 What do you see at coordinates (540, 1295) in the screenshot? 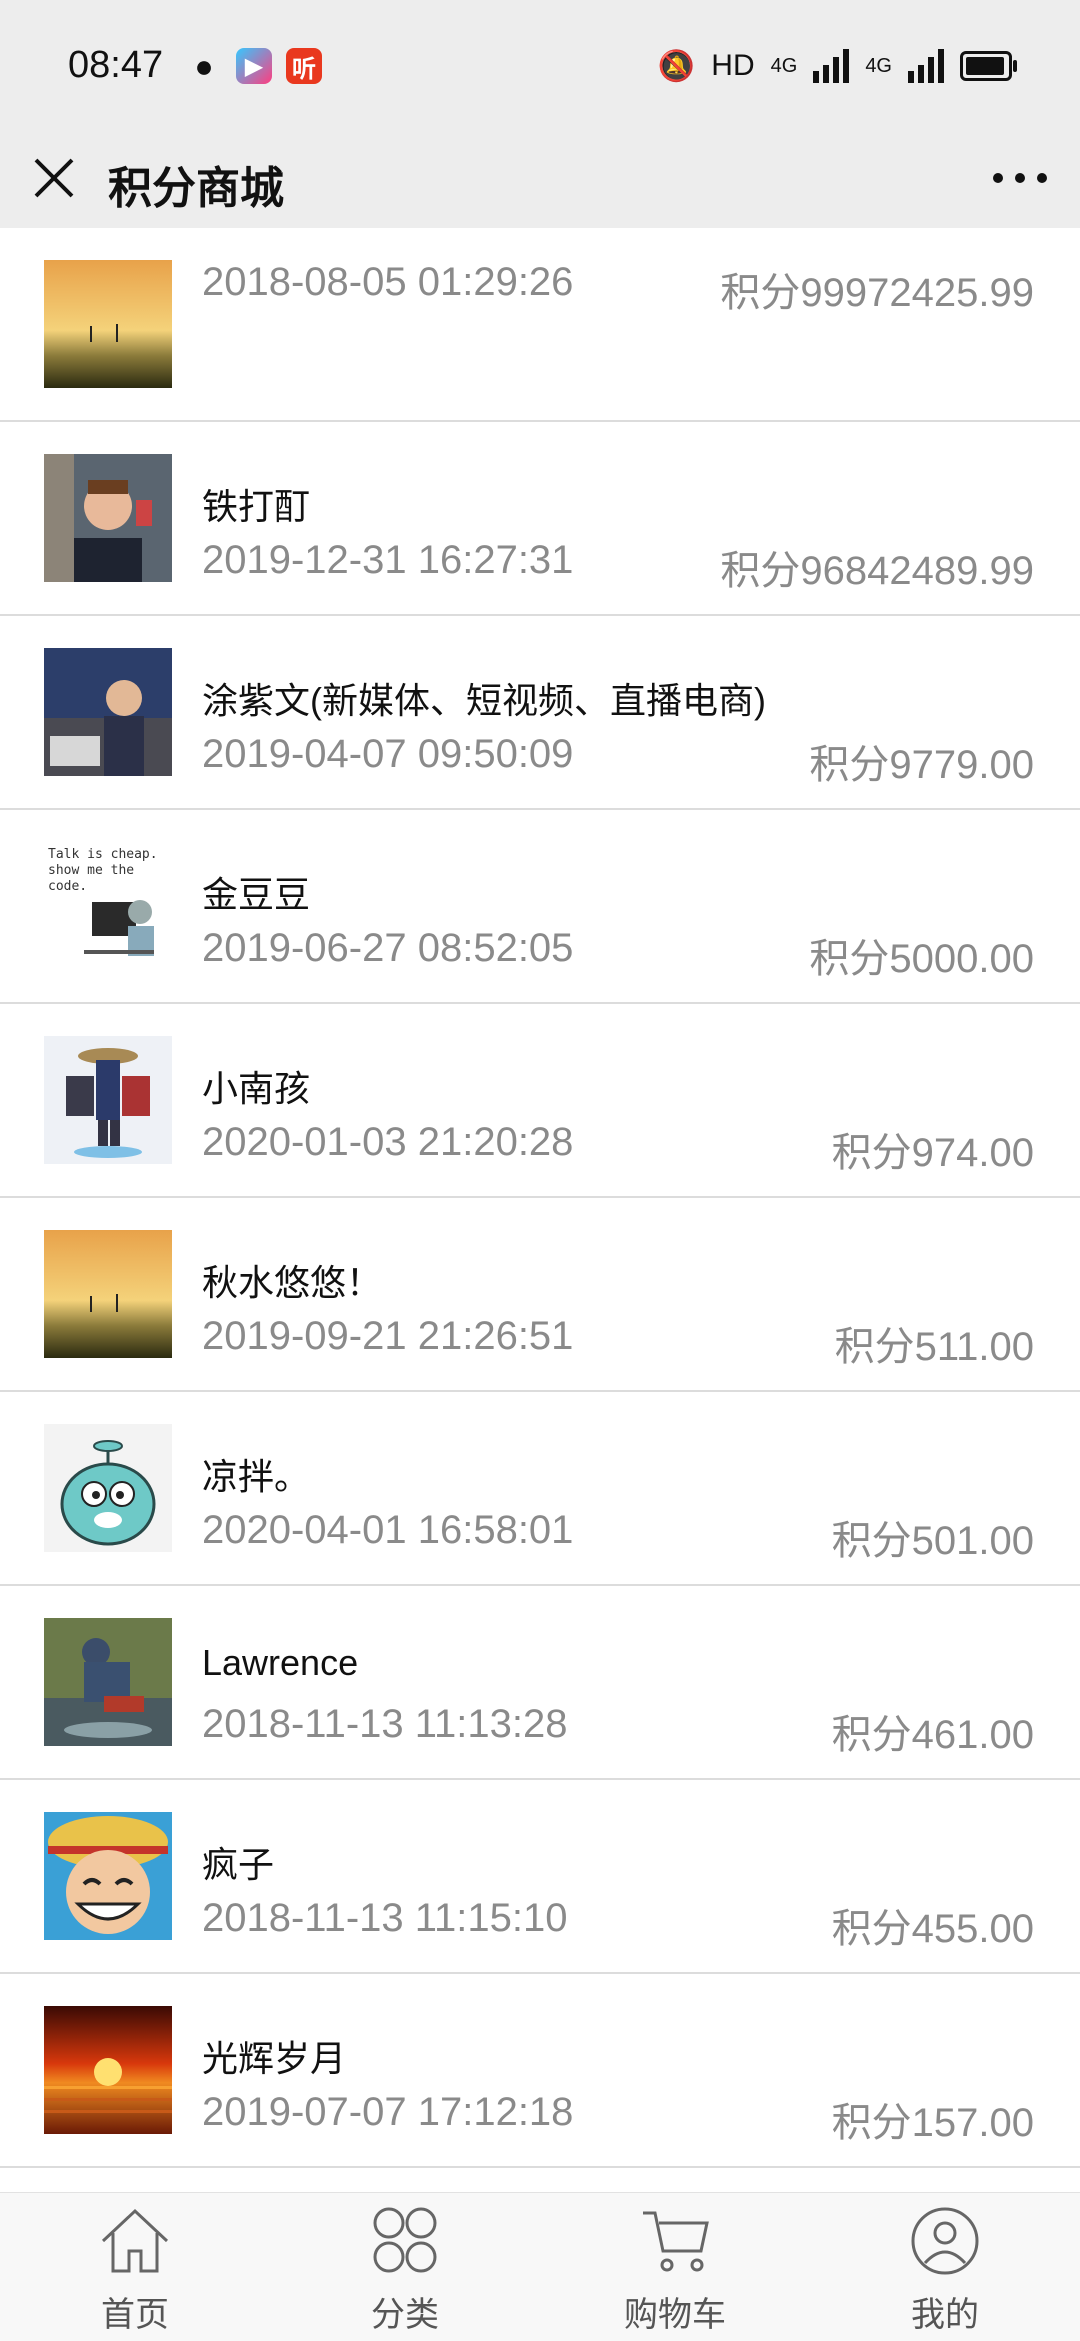
I see `list-item: 秋水悠悠！ 2019-09-21 21:26:51 积分511.00` at bounding box center [540, 1295].